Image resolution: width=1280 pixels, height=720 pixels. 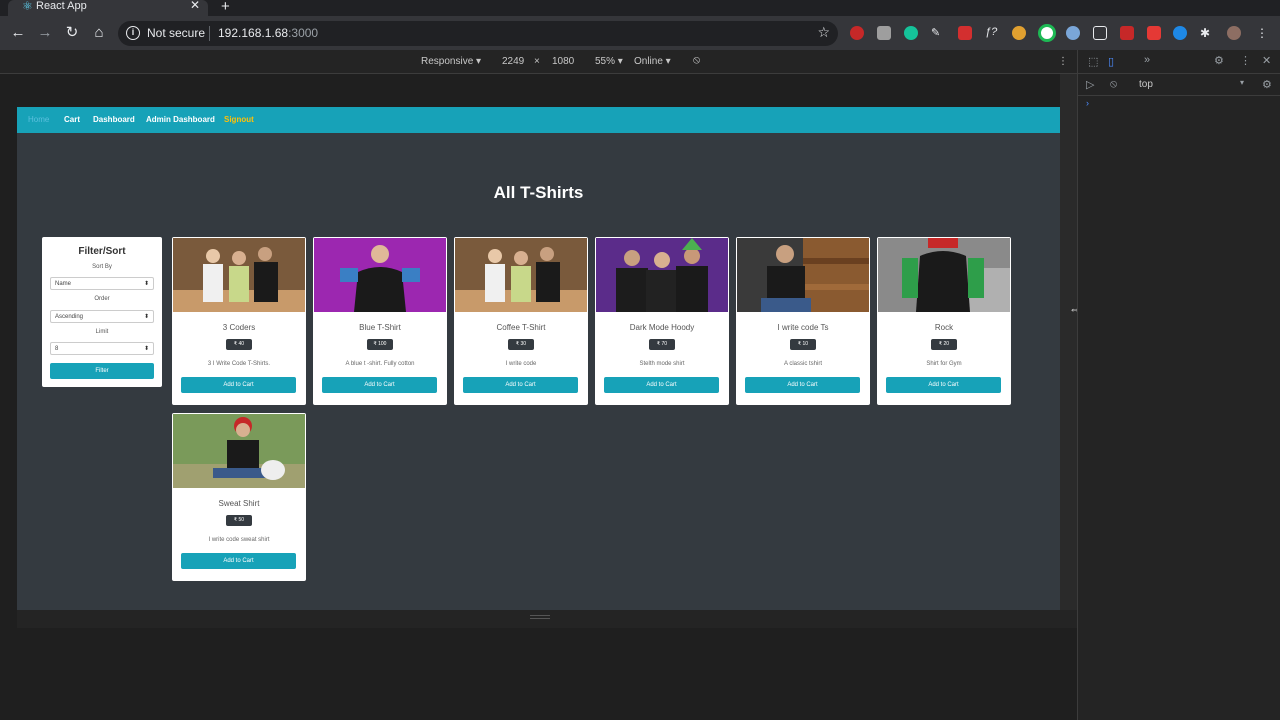 I want to click on product-description: 3 I Write Code T-Shirts., so click(x=239, y=364).